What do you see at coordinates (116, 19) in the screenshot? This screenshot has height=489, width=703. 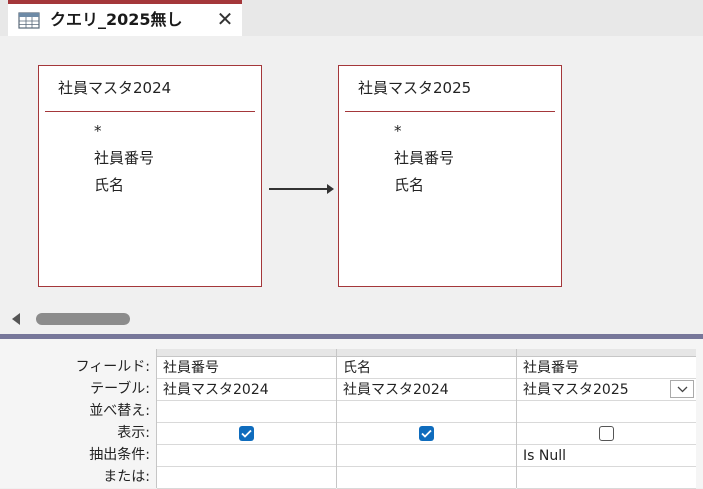 I see `query-tab-title: クエリ_2025無し` at bounding box center [116, 19].